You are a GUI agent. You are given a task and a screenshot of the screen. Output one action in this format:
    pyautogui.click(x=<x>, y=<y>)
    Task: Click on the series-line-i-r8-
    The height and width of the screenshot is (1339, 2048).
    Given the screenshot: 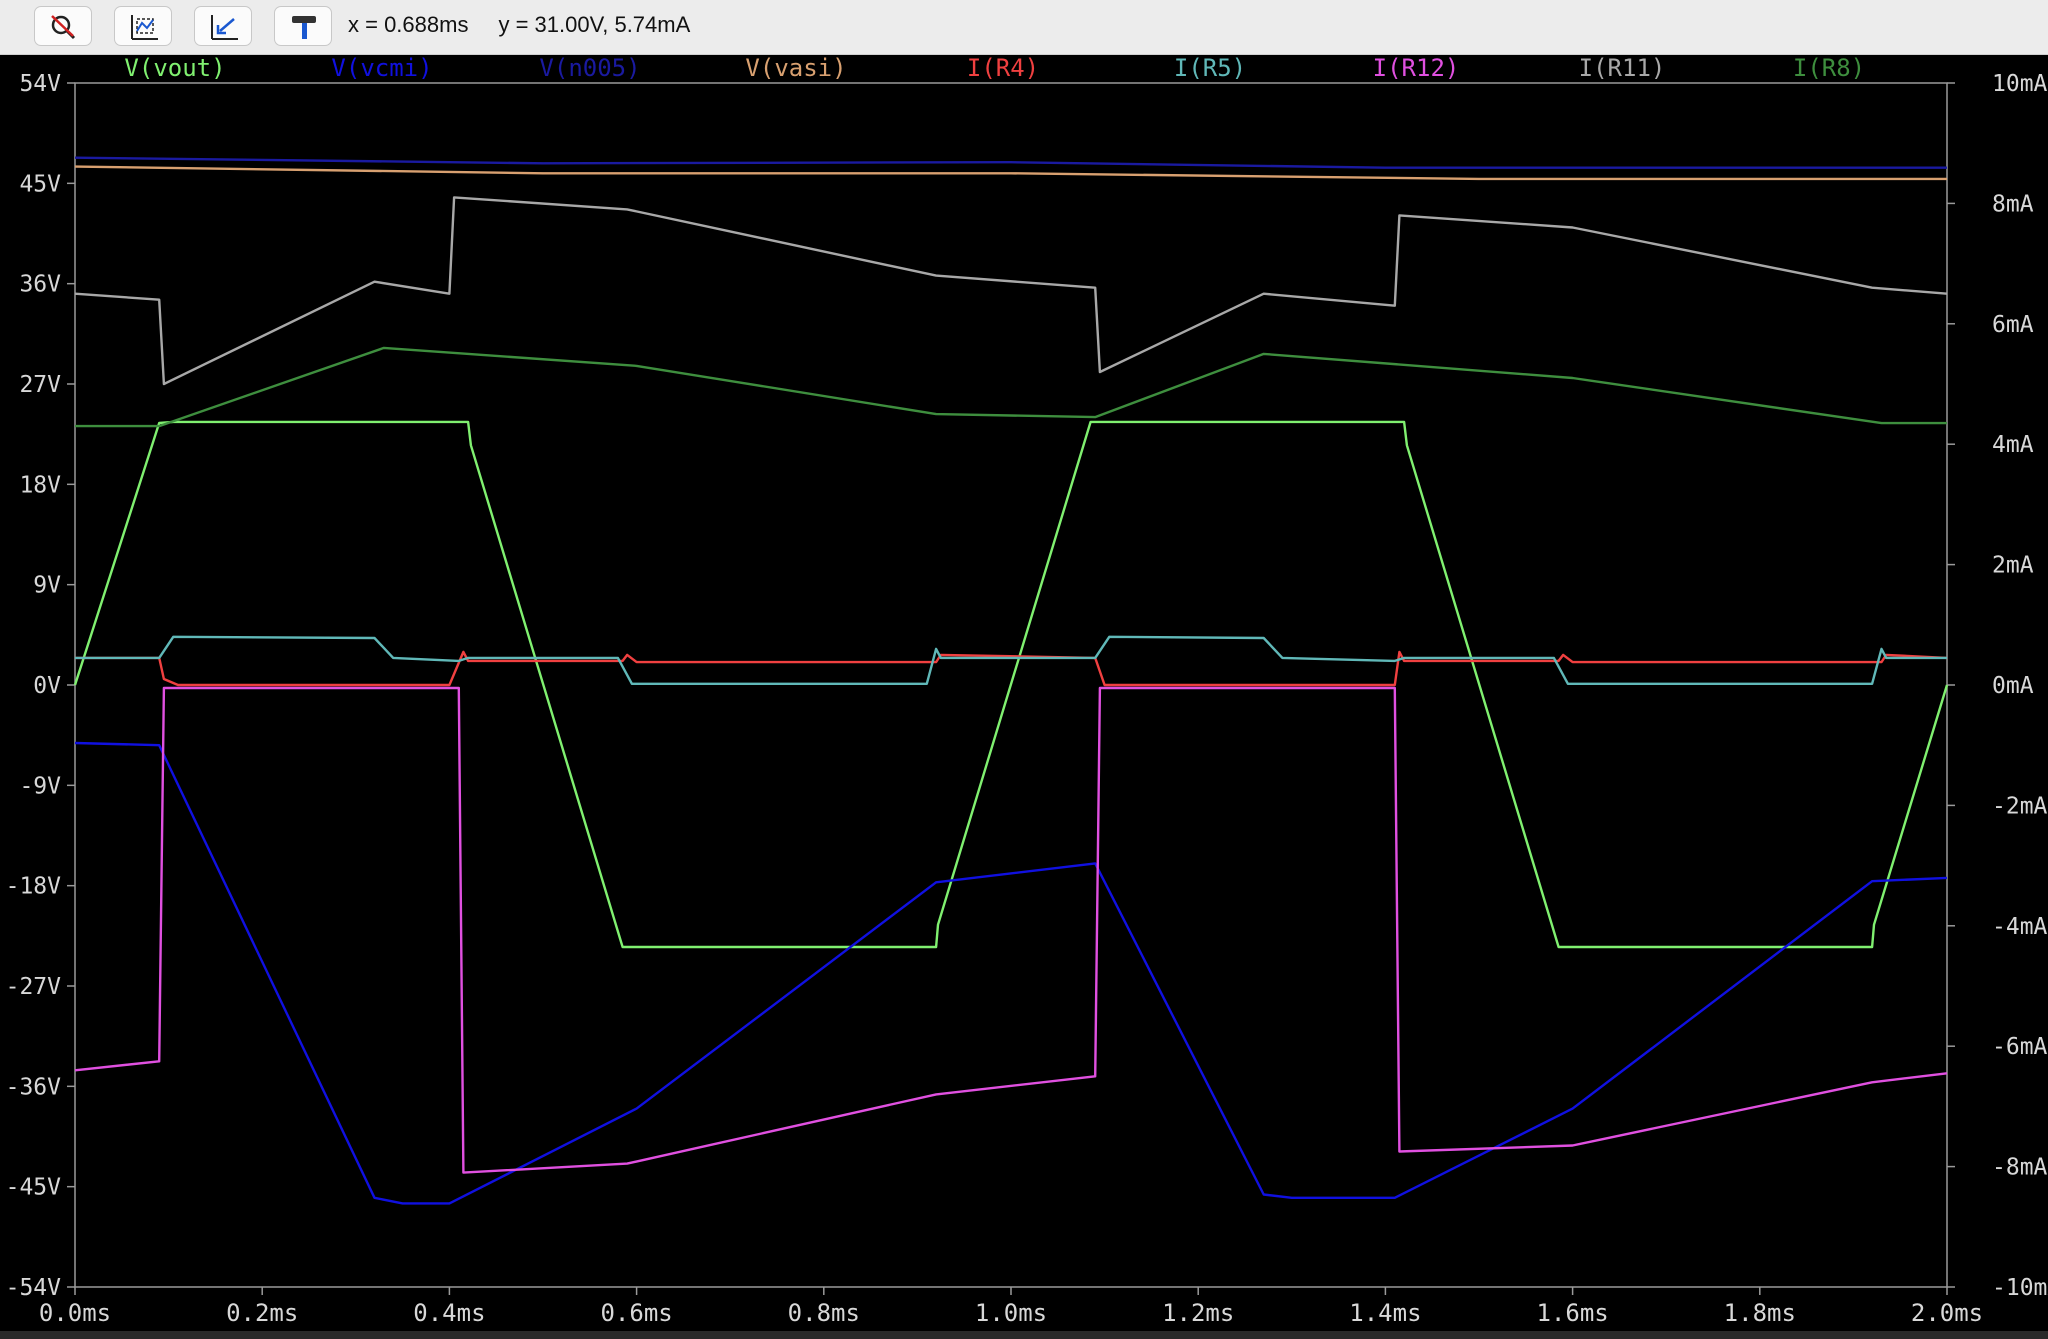 What is the action you would take?
    pyautogui.click(x=1011, y=387)
    